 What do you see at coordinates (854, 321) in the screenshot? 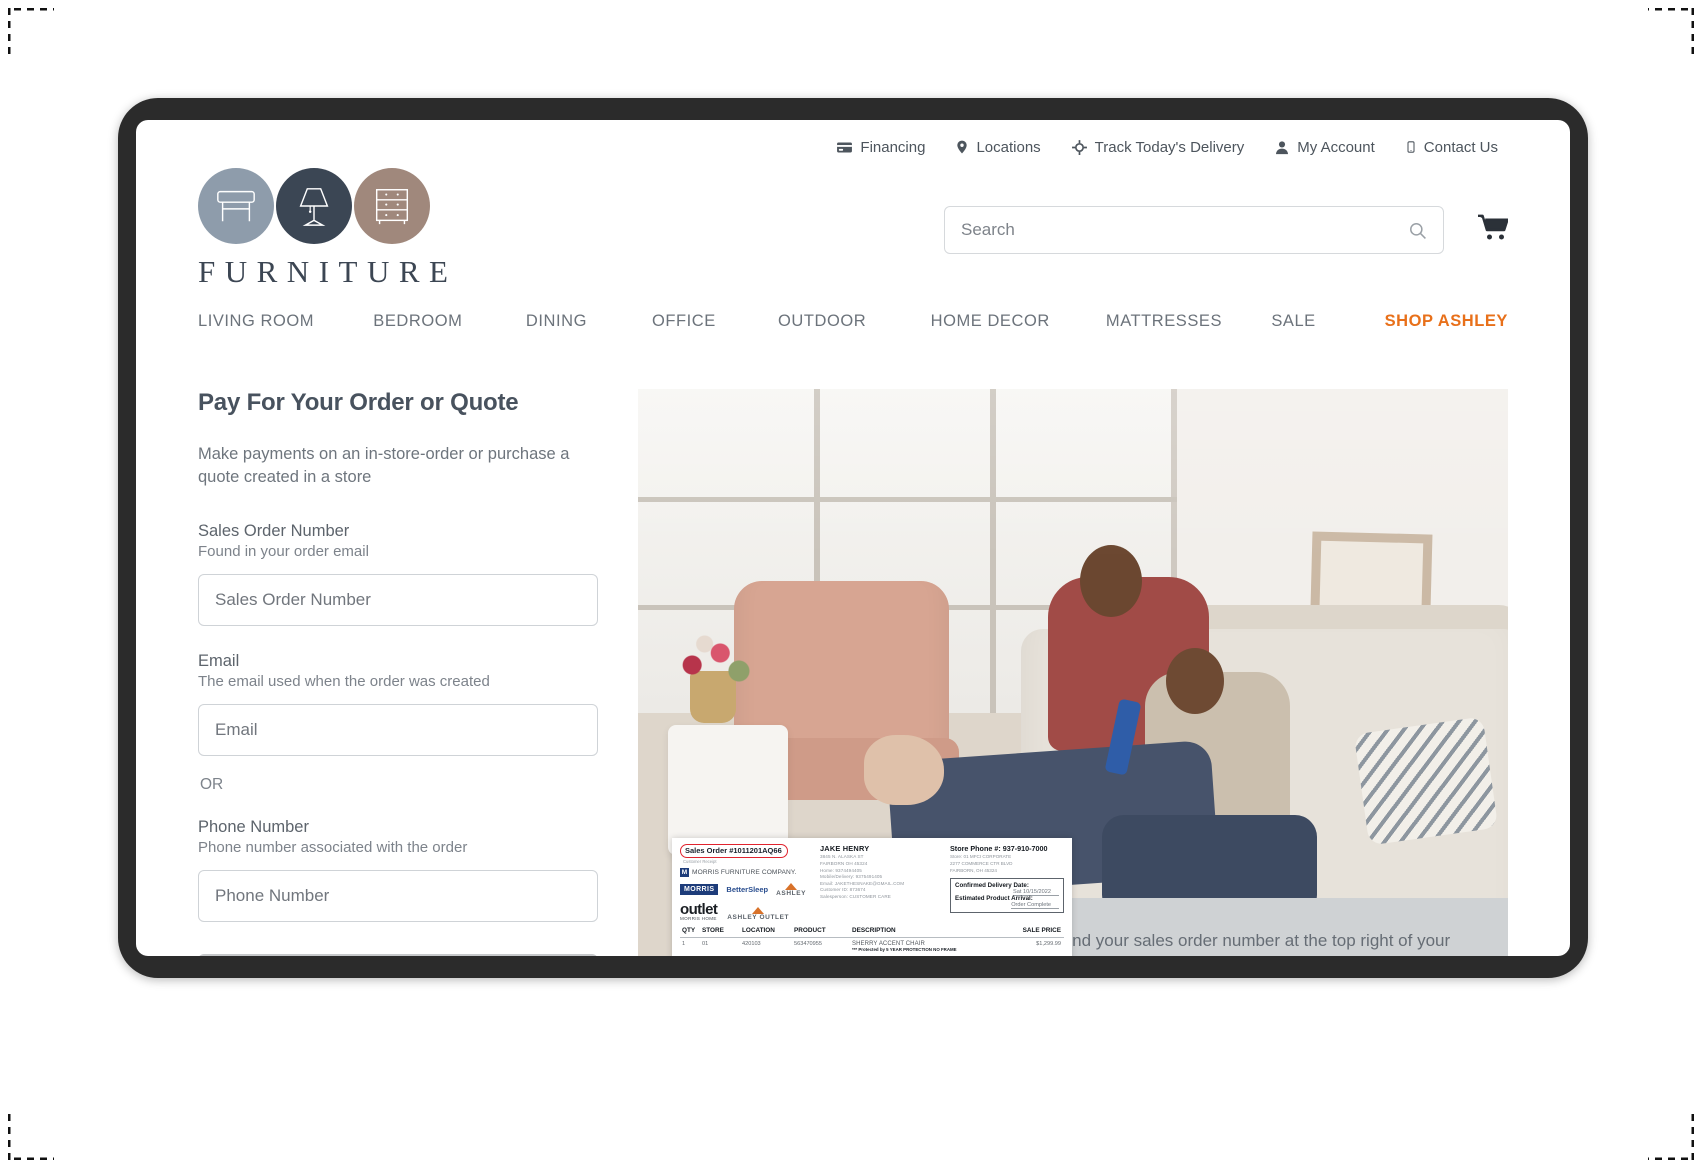
I see `nav-item-outdoor: OUTDOOR` at bounding box center [854, 321].